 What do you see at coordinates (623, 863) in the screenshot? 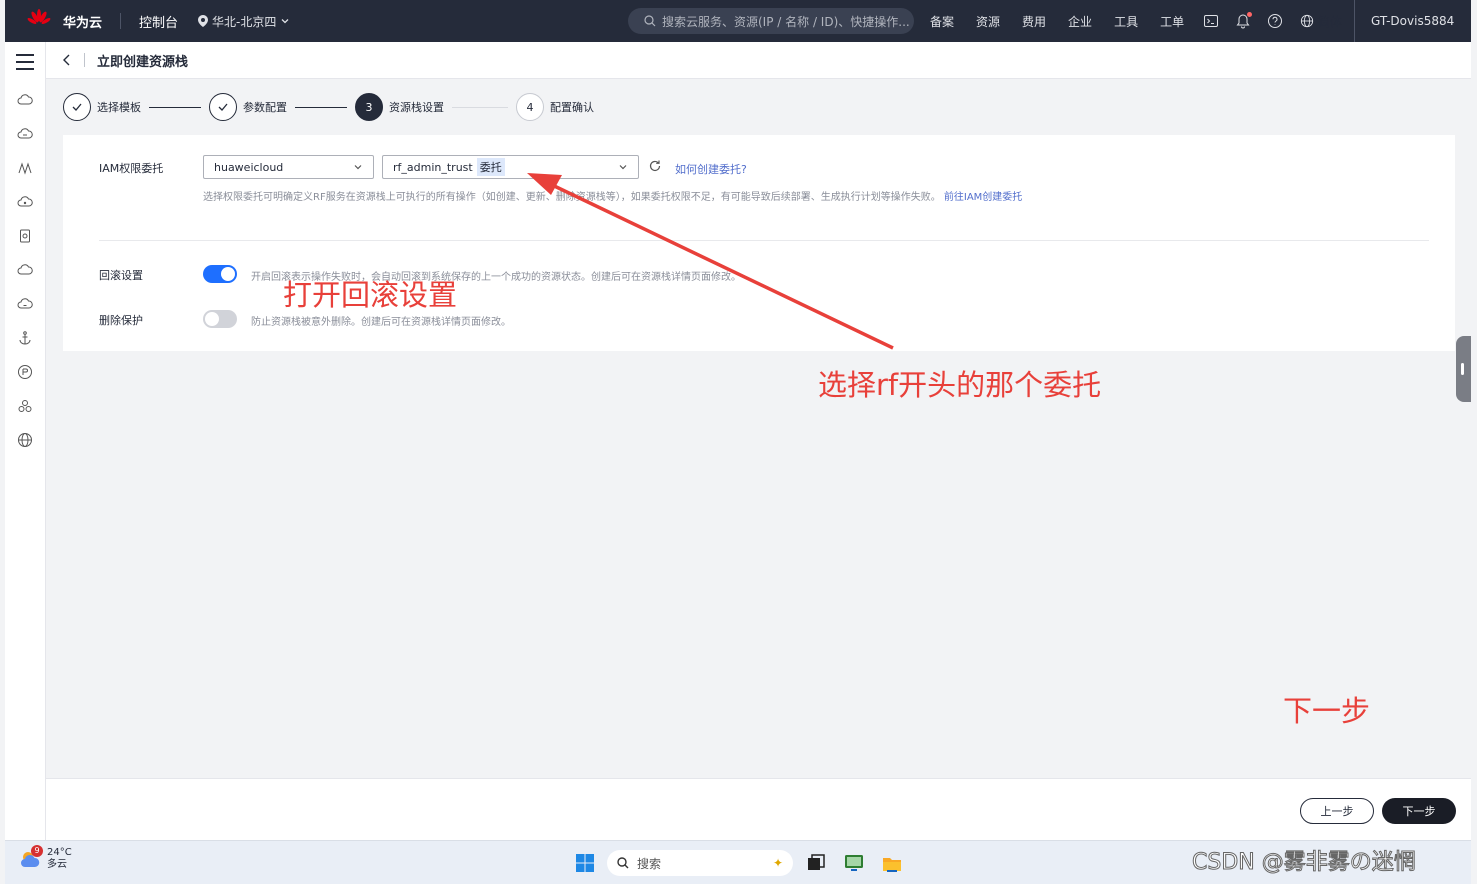
I see `search-icon` at bounding box center [623, 863].